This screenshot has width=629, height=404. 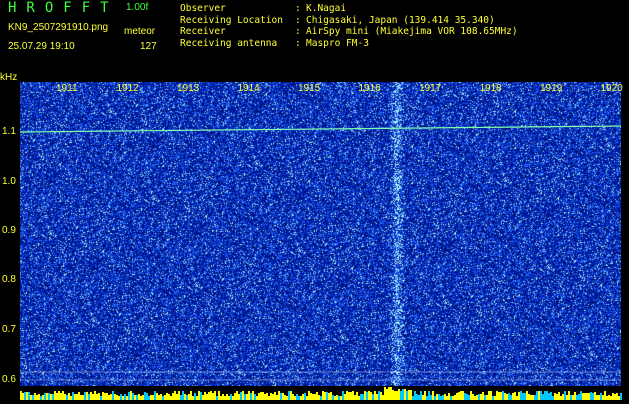 What do you see at coordinates (9, 181) in the screenshot?
I see `y-tick-label: 1.0` at bounding box center [9, 181].